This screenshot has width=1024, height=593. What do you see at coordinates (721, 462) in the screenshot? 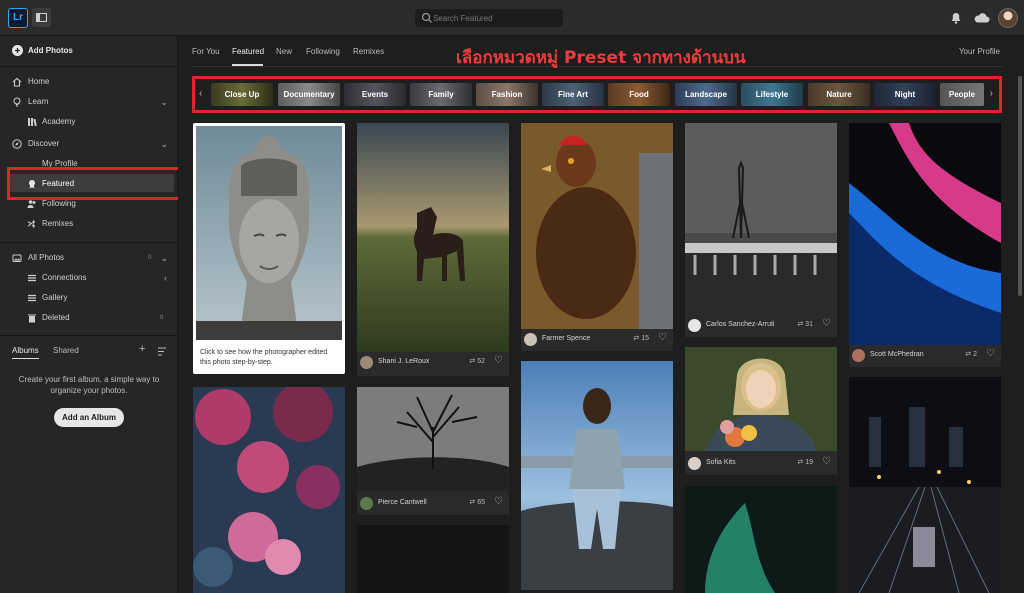
I see `author-name: Sofia Kits` at bounding box center [721, 462].